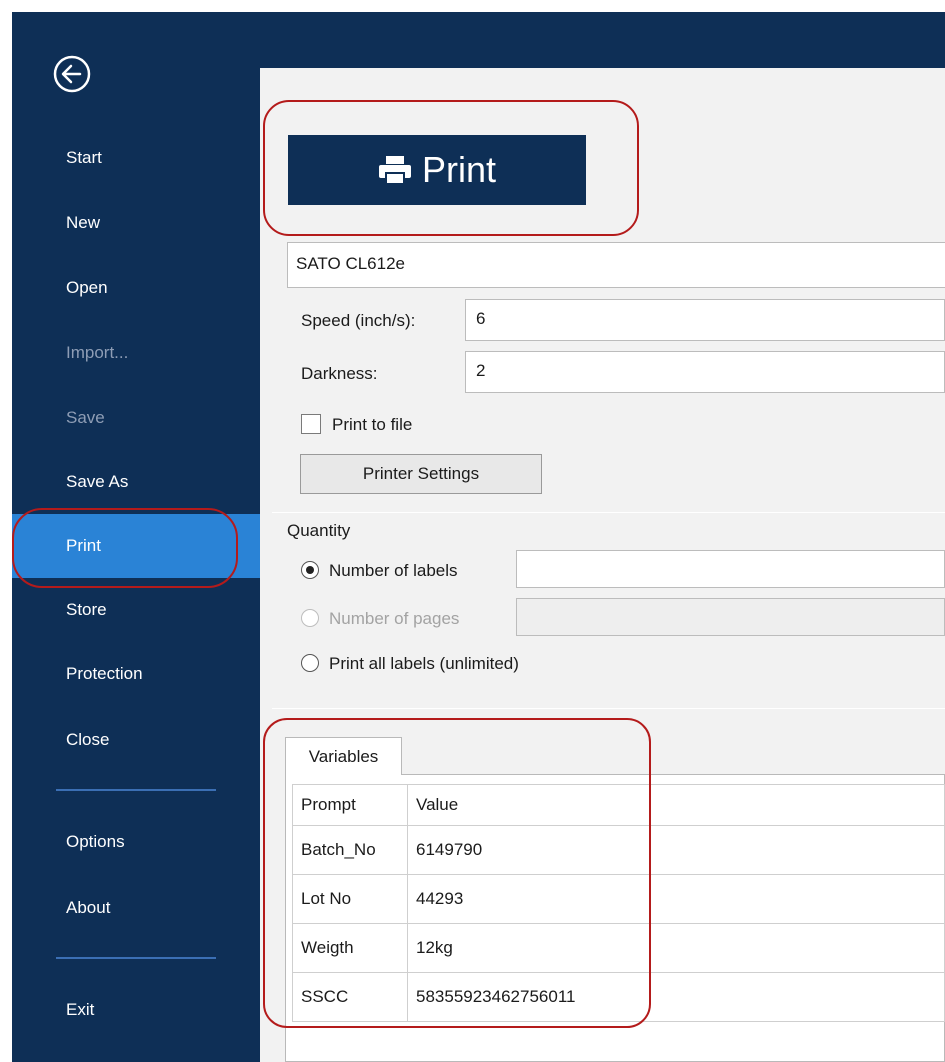  I want to click on print-to-file-label: Print to file, so click(372, 424).